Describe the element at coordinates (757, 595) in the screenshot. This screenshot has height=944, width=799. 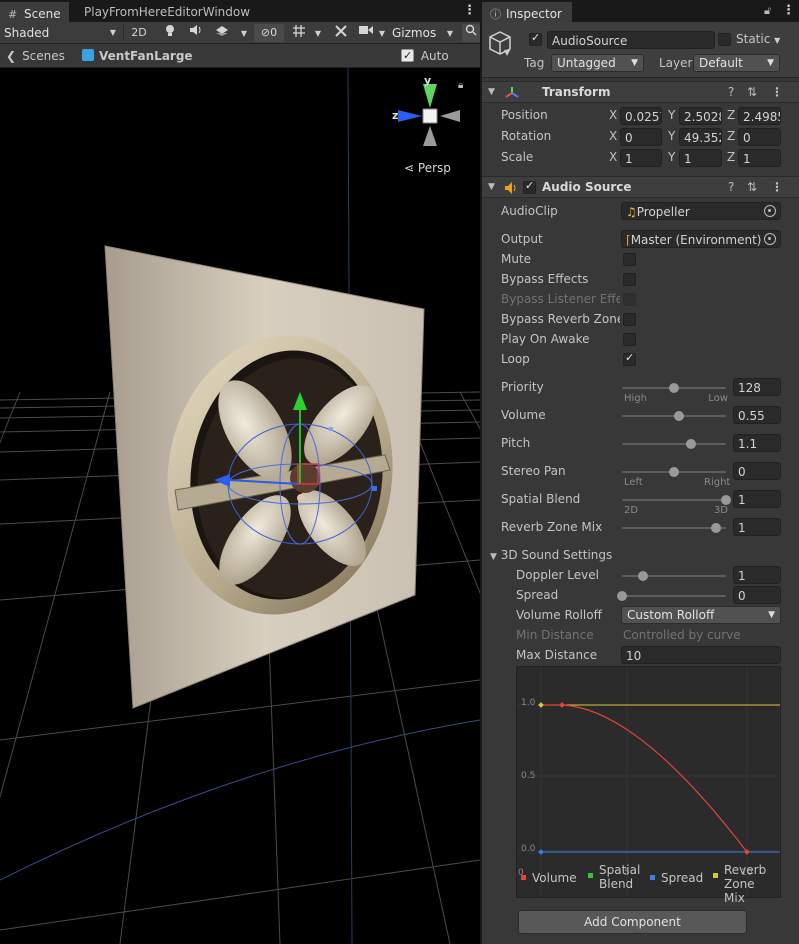
I see `spread-field: 0` at that location.